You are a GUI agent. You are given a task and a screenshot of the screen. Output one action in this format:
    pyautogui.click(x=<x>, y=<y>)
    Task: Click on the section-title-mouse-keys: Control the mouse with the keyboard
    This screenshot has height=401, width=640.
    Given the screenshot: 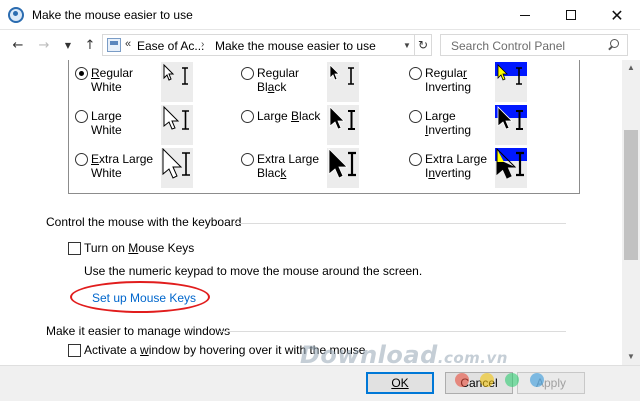 What is the action you would take?
    pyautogui.click(x=144, y=222)
    